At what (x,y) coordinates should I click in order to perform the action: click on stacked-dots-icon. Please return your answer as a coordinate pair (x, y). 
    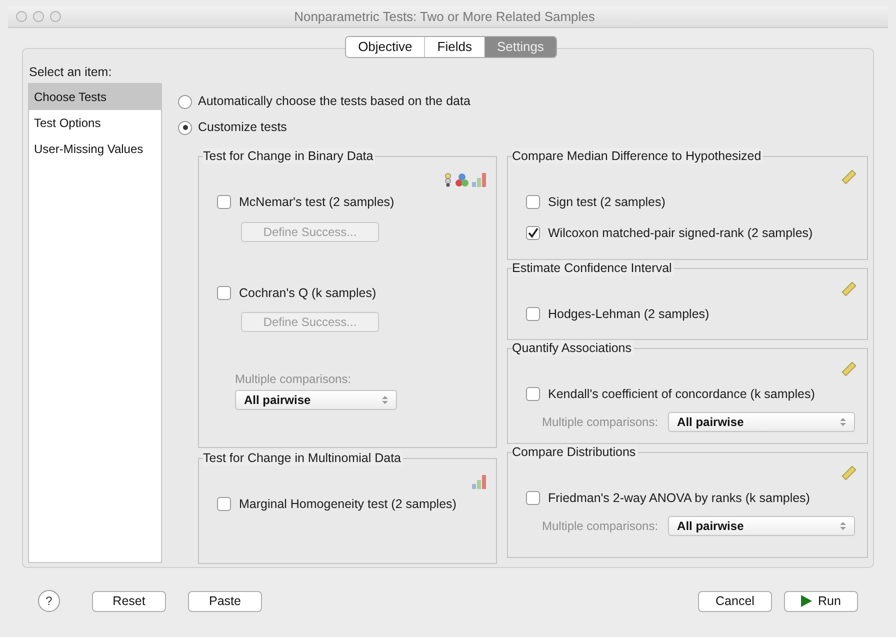
    Looking at the image, I should click on (448, 179).